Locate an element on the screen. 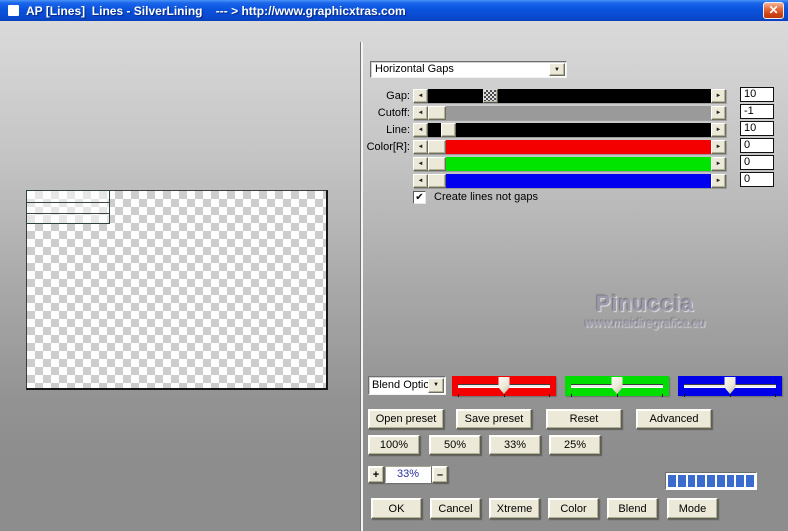 Image resolution: width=788 pixels, height=531 pixels. reset-button: Reset is located at coordinates (584, 419).